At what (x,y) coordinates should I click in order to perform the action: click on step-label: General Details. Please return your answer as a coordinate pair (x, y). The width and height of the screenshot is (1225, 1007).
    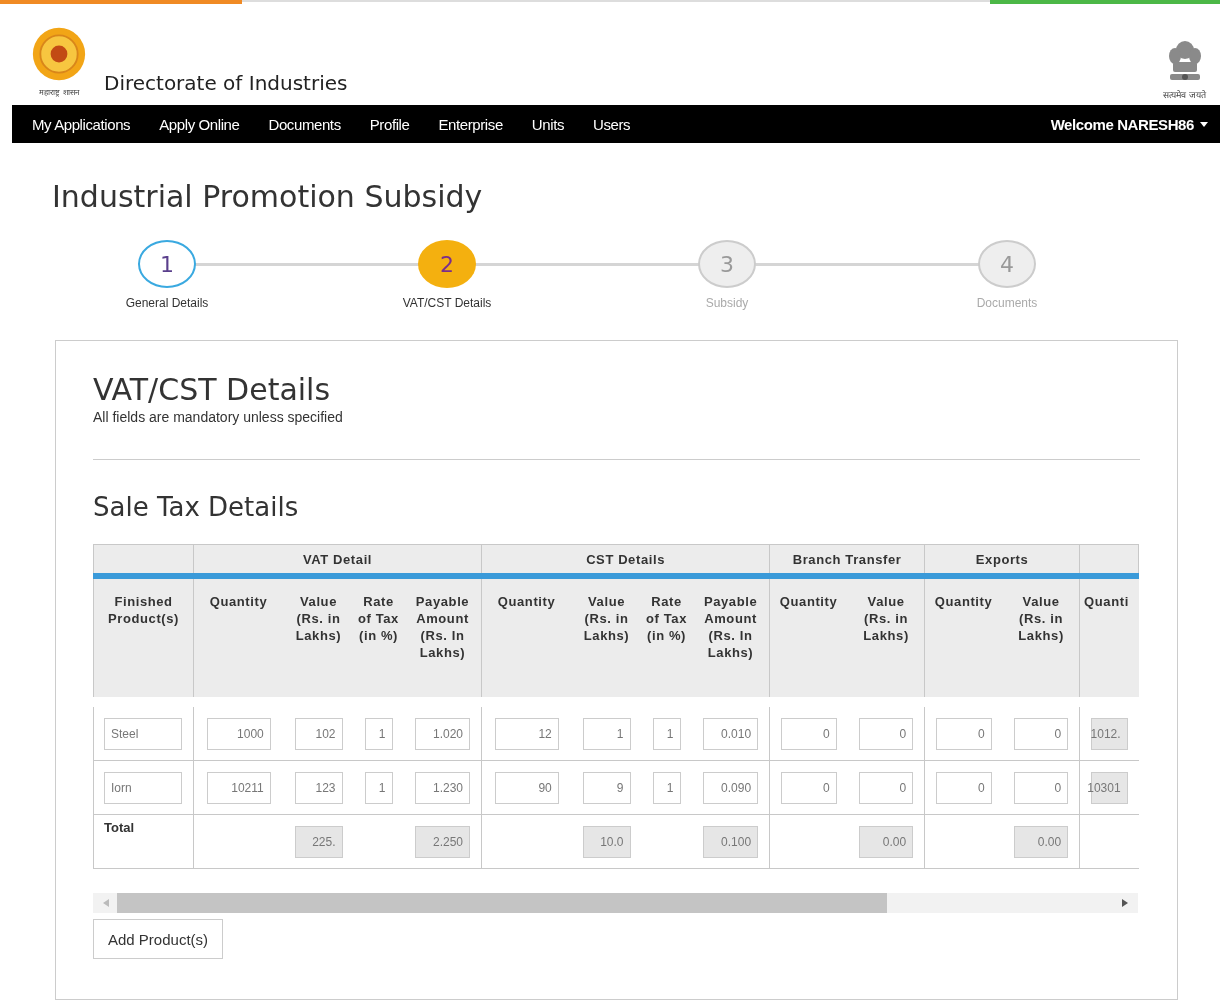
    Looking at the image, I should click on (167, 303).